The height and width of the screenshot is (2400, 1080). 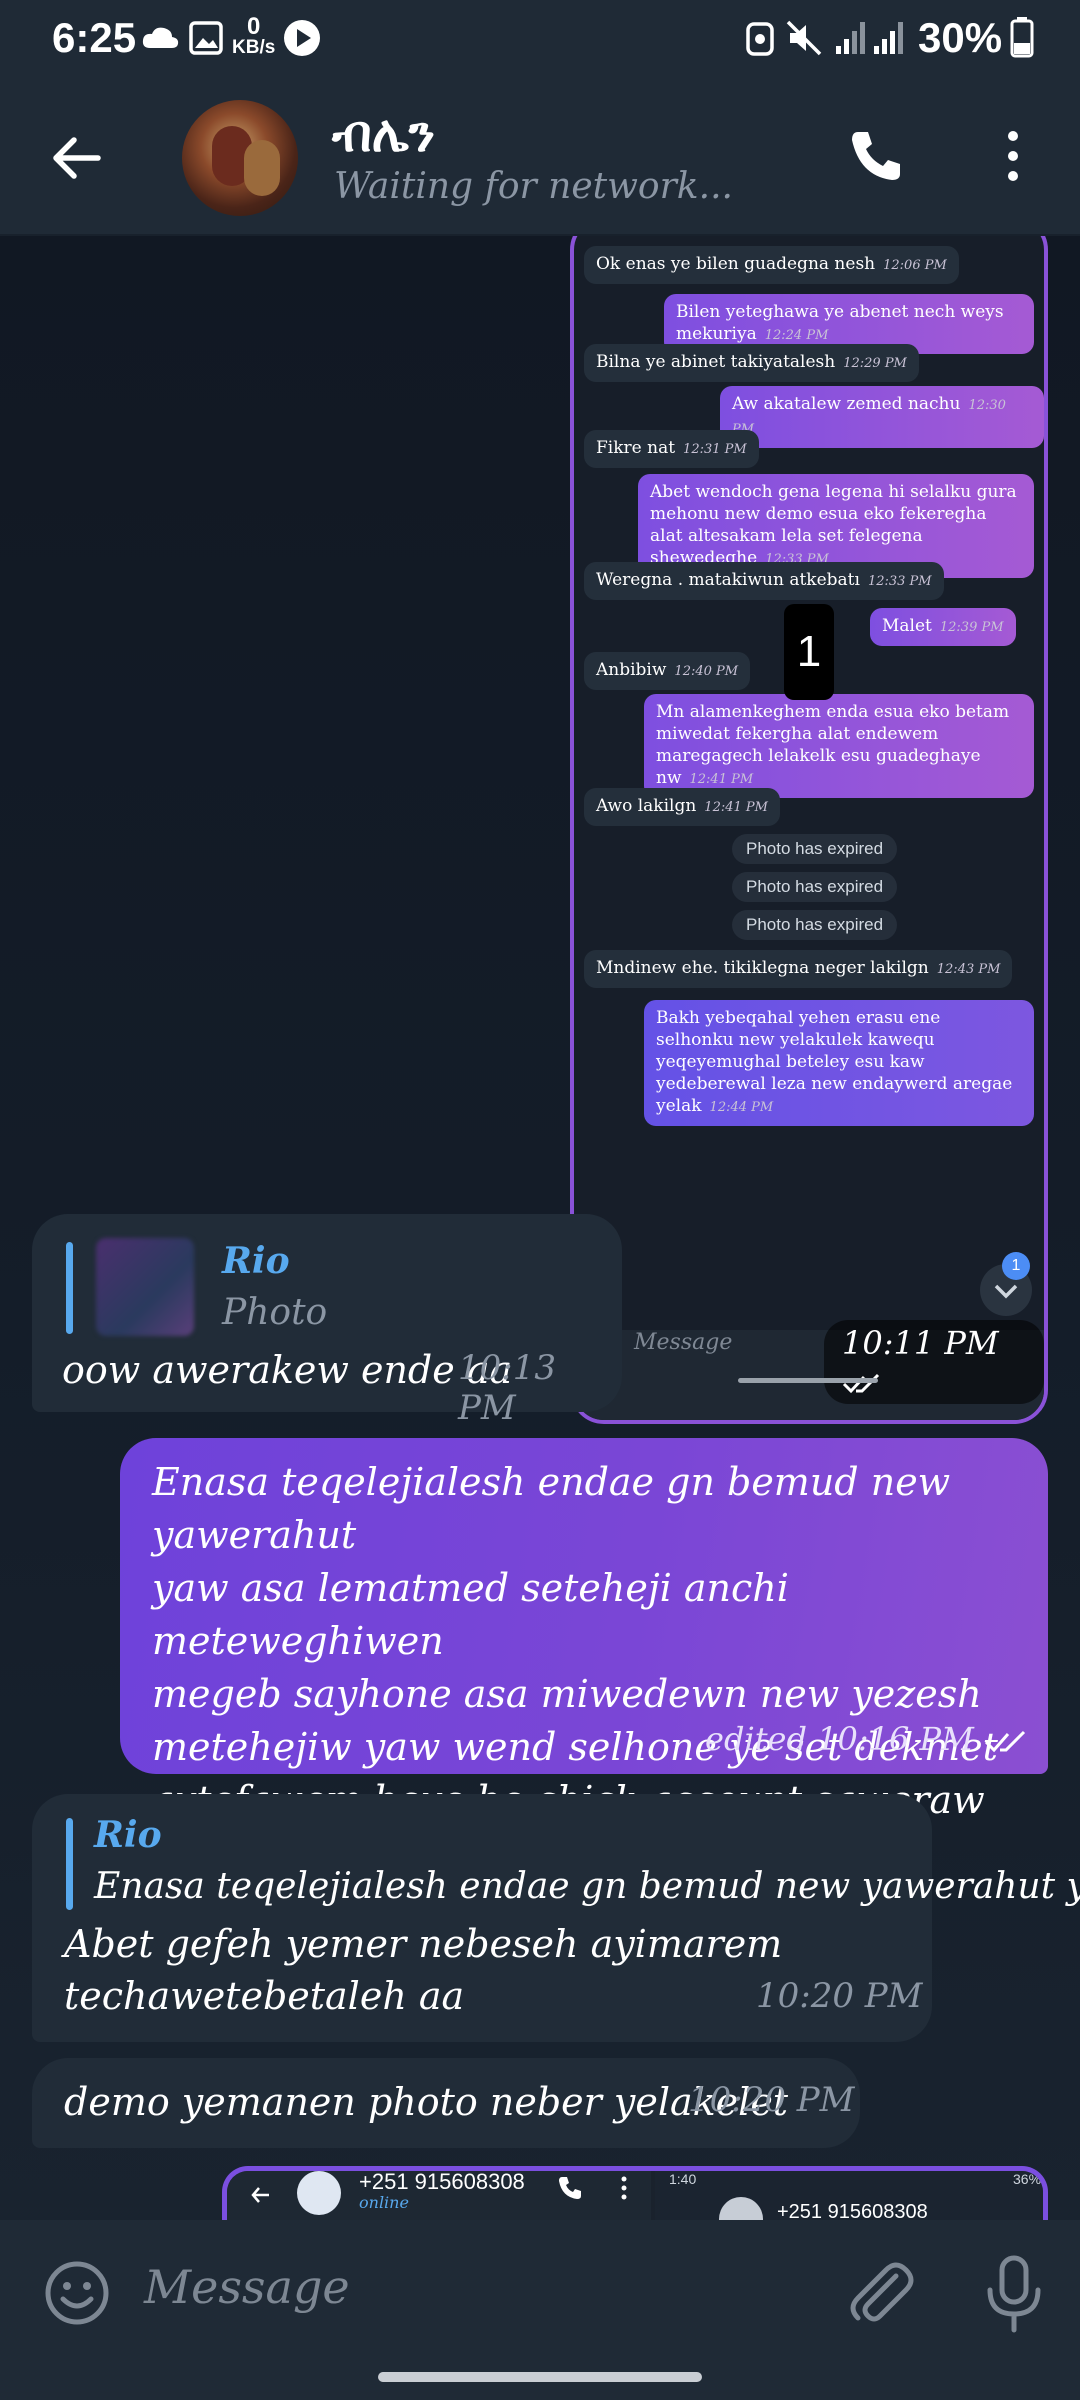 What do you see at coordinates (247, 2287) in the screenshot?
I see `message-input: Message` at bounding box center [247, 2287].